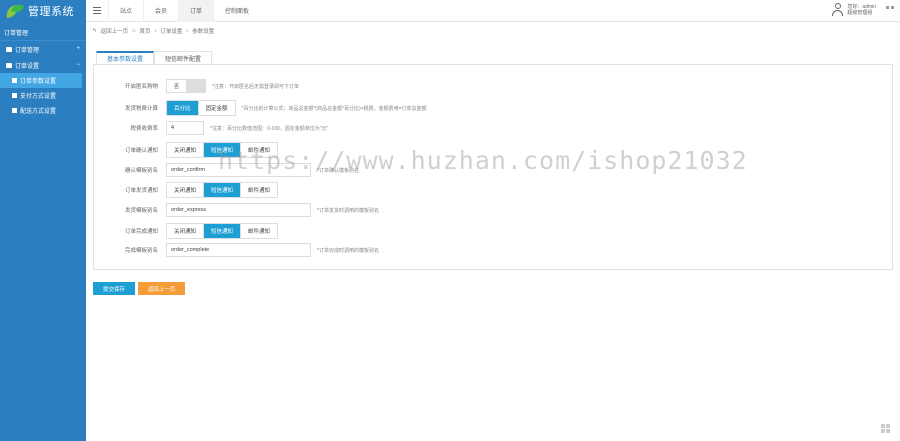 The image size is (900, 441). What do you see at coordinates (94, 31) in the screenshot?
I see `back-arrow-icon: ↰` at bounding box center [94, 31].